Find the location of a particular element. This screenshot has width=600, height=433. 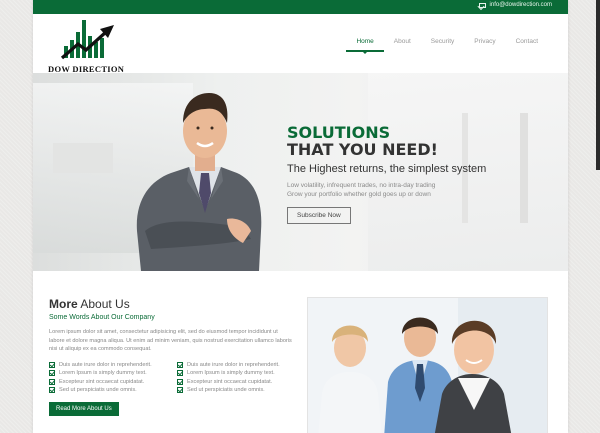

hero-bg-blur is located at coordinates (83, 158).